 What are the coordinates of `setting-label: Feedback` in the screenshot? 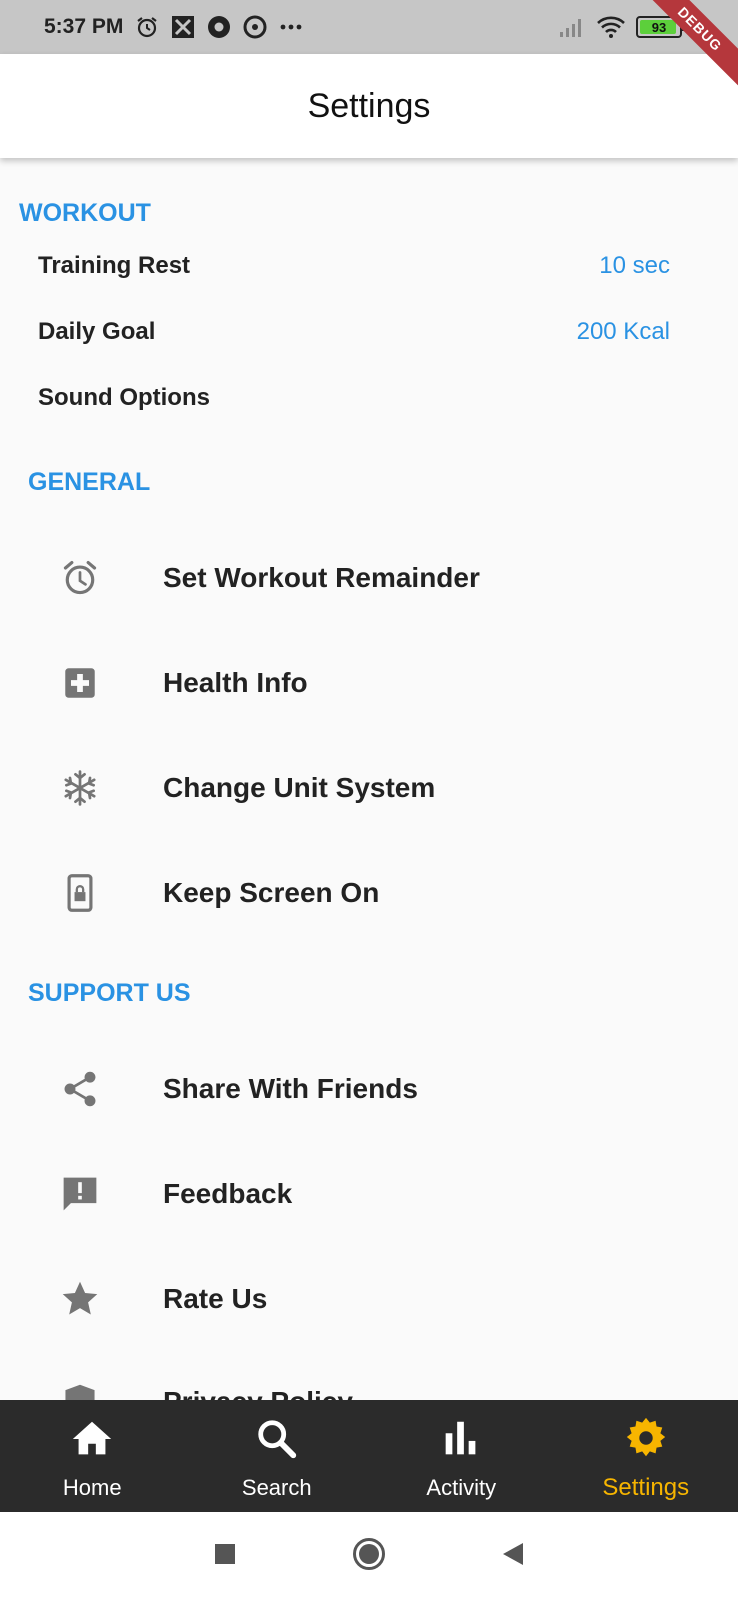 It's located at (228, 1193).